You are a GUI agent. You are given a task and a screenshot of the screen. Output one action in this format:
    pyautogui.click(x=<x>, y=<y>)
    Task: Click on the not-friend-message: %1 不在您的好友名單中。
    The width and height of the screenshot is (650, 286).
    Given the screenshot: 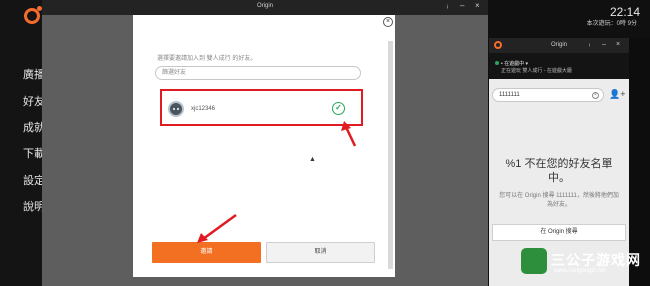 What is the action you would take?
    pyautogui.click(x=559, y=171)
    